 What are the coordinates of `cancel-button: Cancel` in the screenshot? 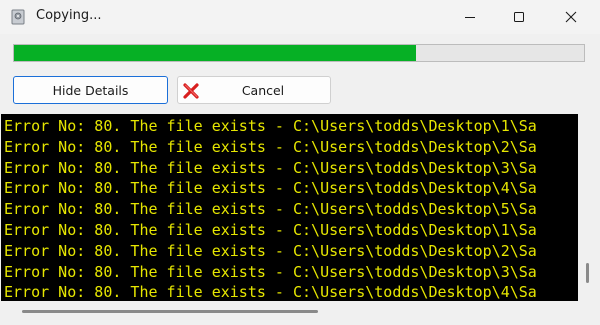 It's located at (254, 90).